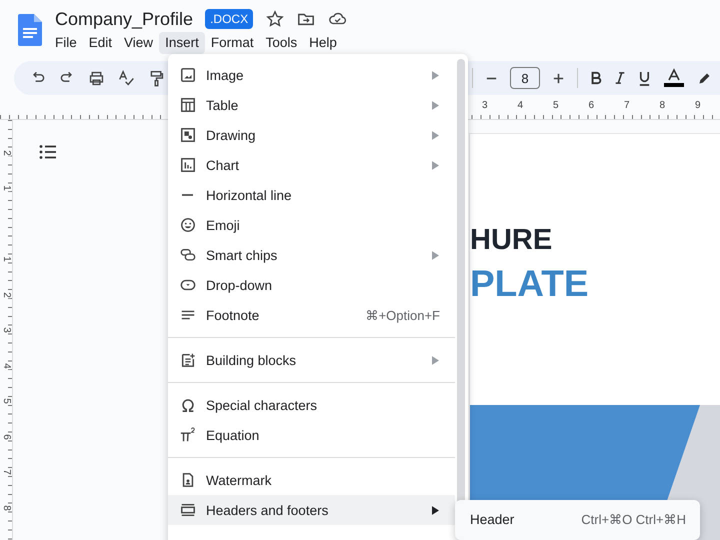 The image size is (720, 540). I want to click on print-icon, so click(96, 78).